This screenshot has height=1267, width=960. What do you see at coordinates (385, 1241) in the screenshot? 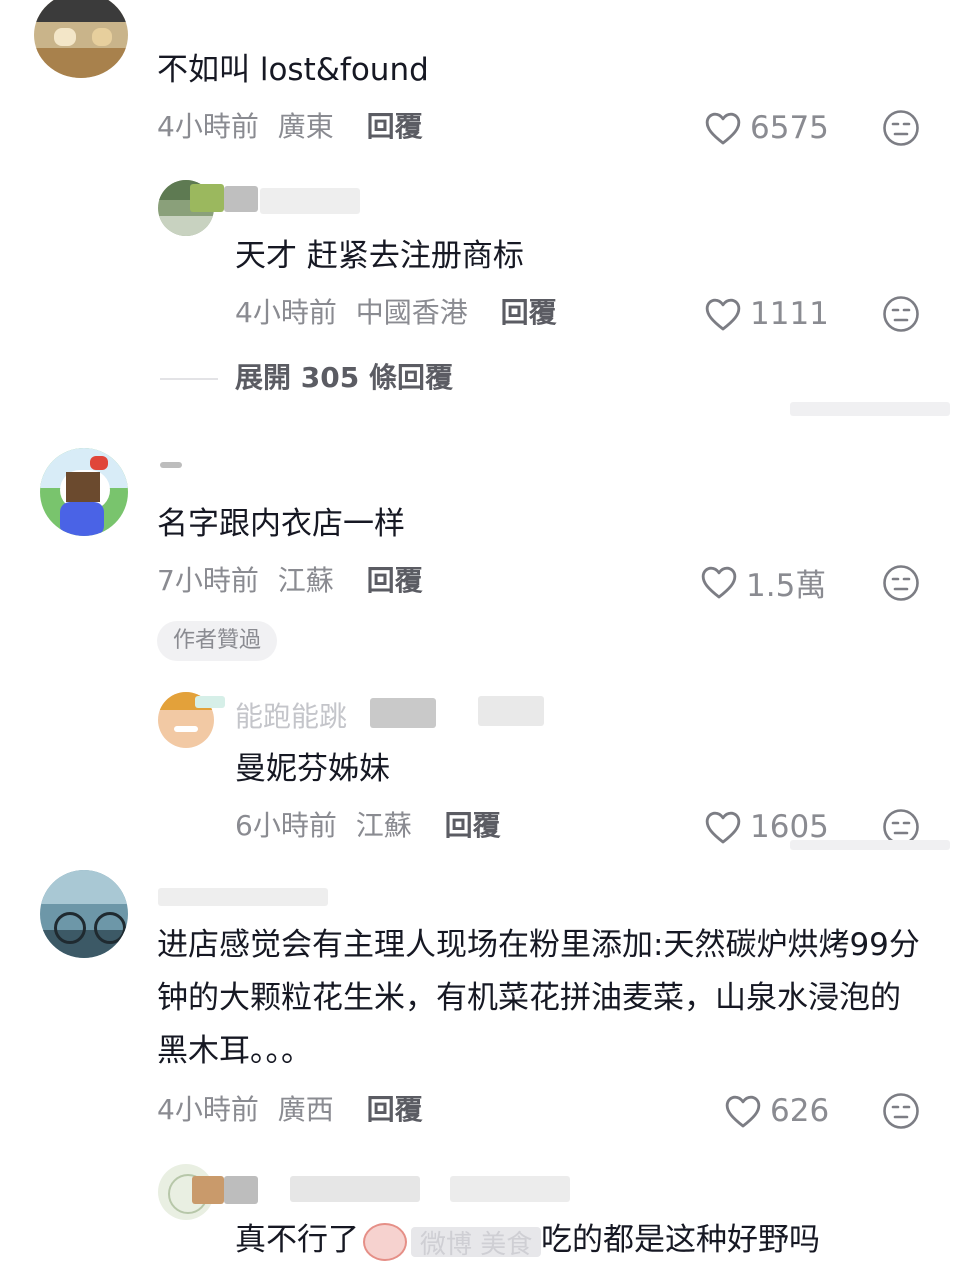
I see `emoji-avatar-icon` at bounding box center [385, 1241].